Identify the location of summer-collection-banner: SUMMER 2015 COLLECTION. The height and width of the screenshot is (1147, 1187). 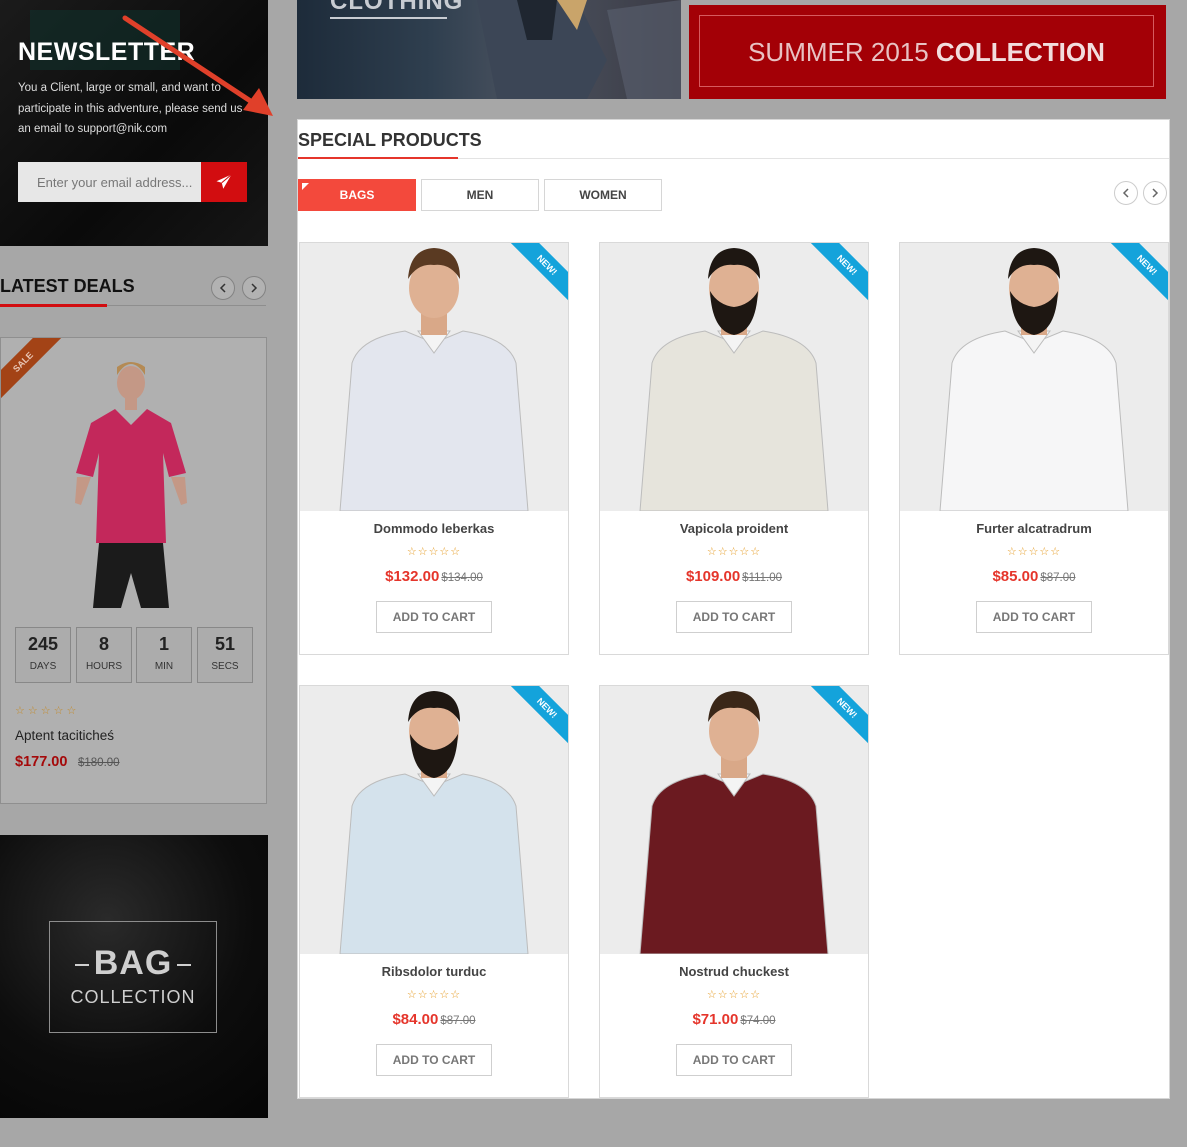
(927, 52).